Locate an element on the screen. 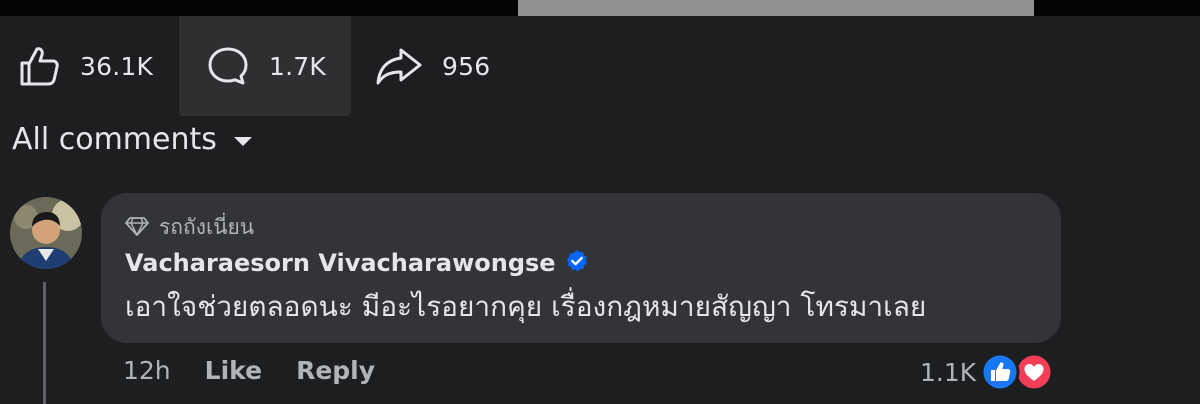 This screenshot has width=1200, height=404. comments-filter-dropdown: All comments is located at coordinates (132, 139).